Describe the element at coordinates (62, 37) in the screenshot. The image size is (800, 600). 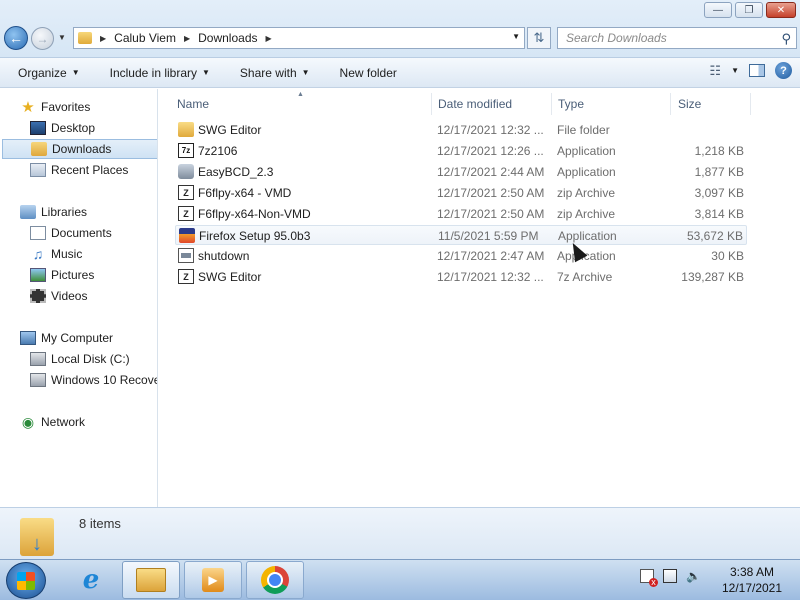
I see `recent-pages-dropdown: ▼` at that location.